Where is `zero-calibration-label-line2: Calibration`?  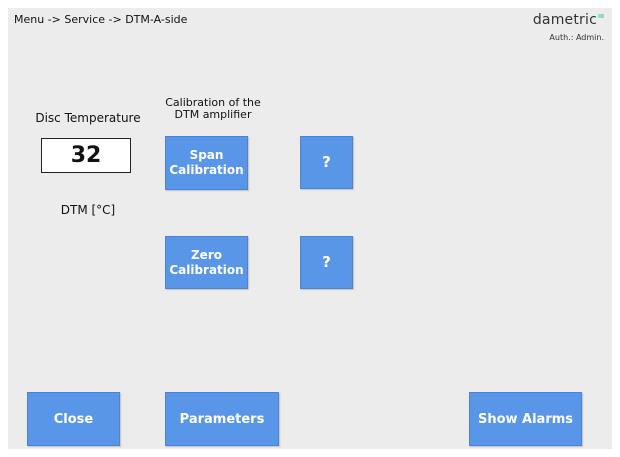
zero-calibration-label-line2: Calibration is located at coordinates (206, 269).